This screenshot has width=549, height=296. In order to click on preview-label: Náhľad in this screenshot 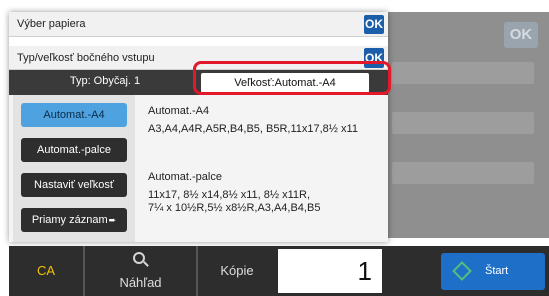, I will do `click(140, 282)`.